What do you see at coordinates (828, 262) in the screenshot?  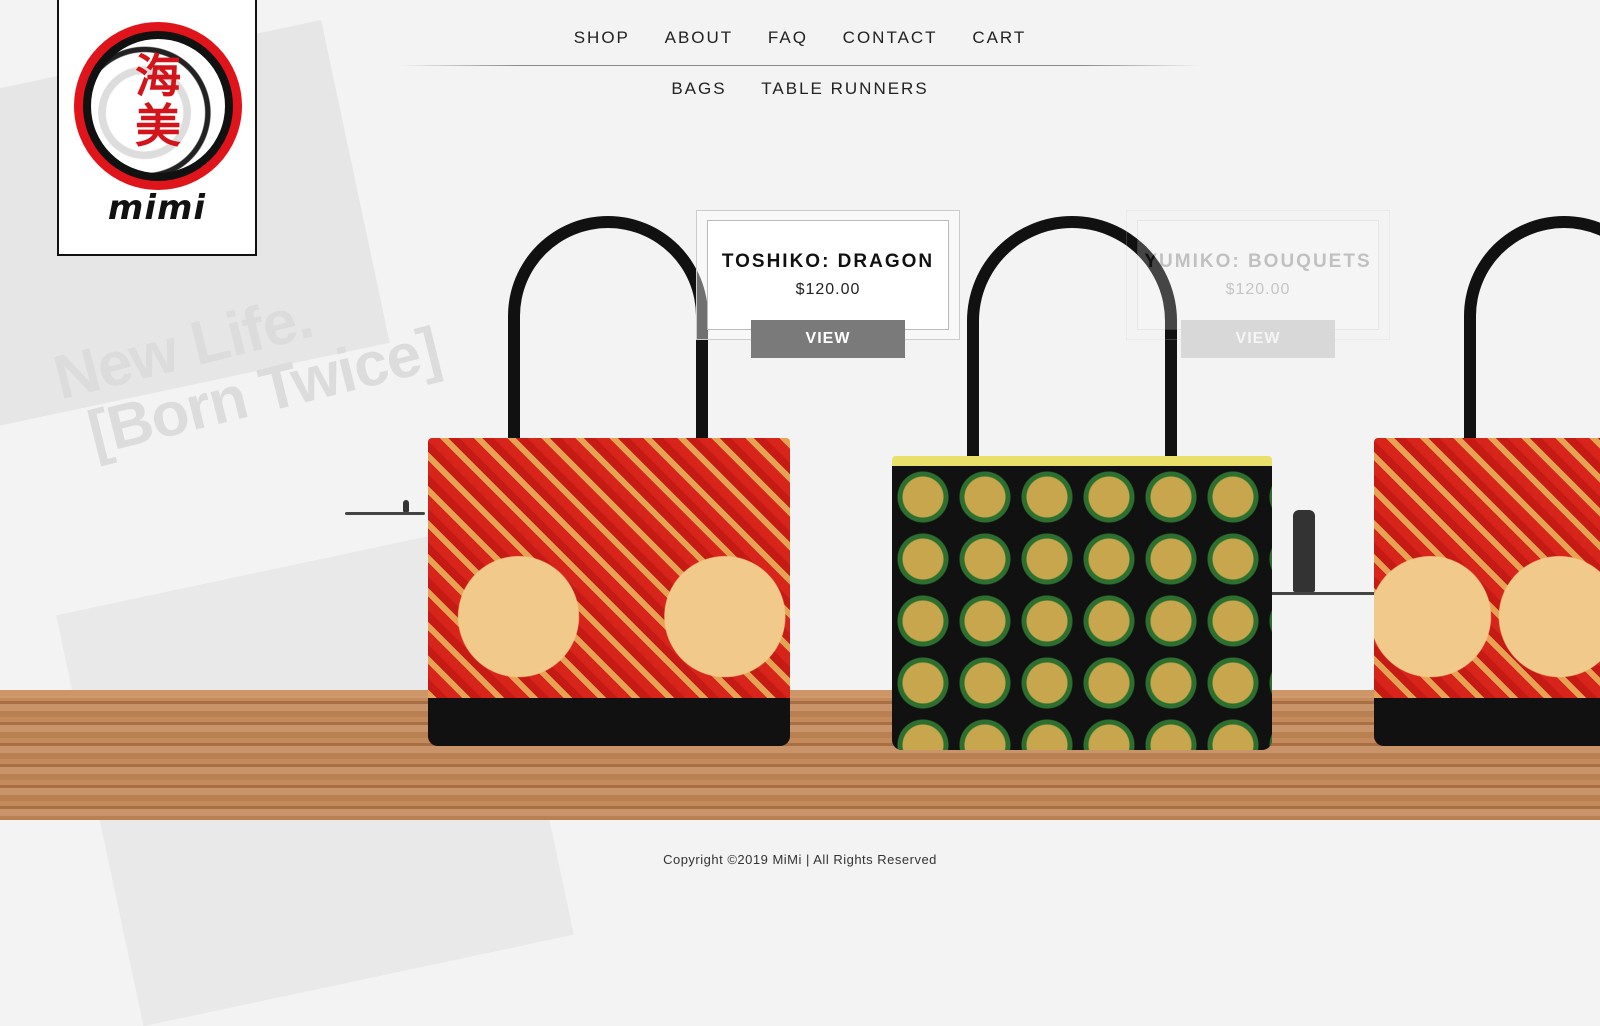 I see `product-name: TOSHIKO: DRAGON` at bounding box center [828, 262].